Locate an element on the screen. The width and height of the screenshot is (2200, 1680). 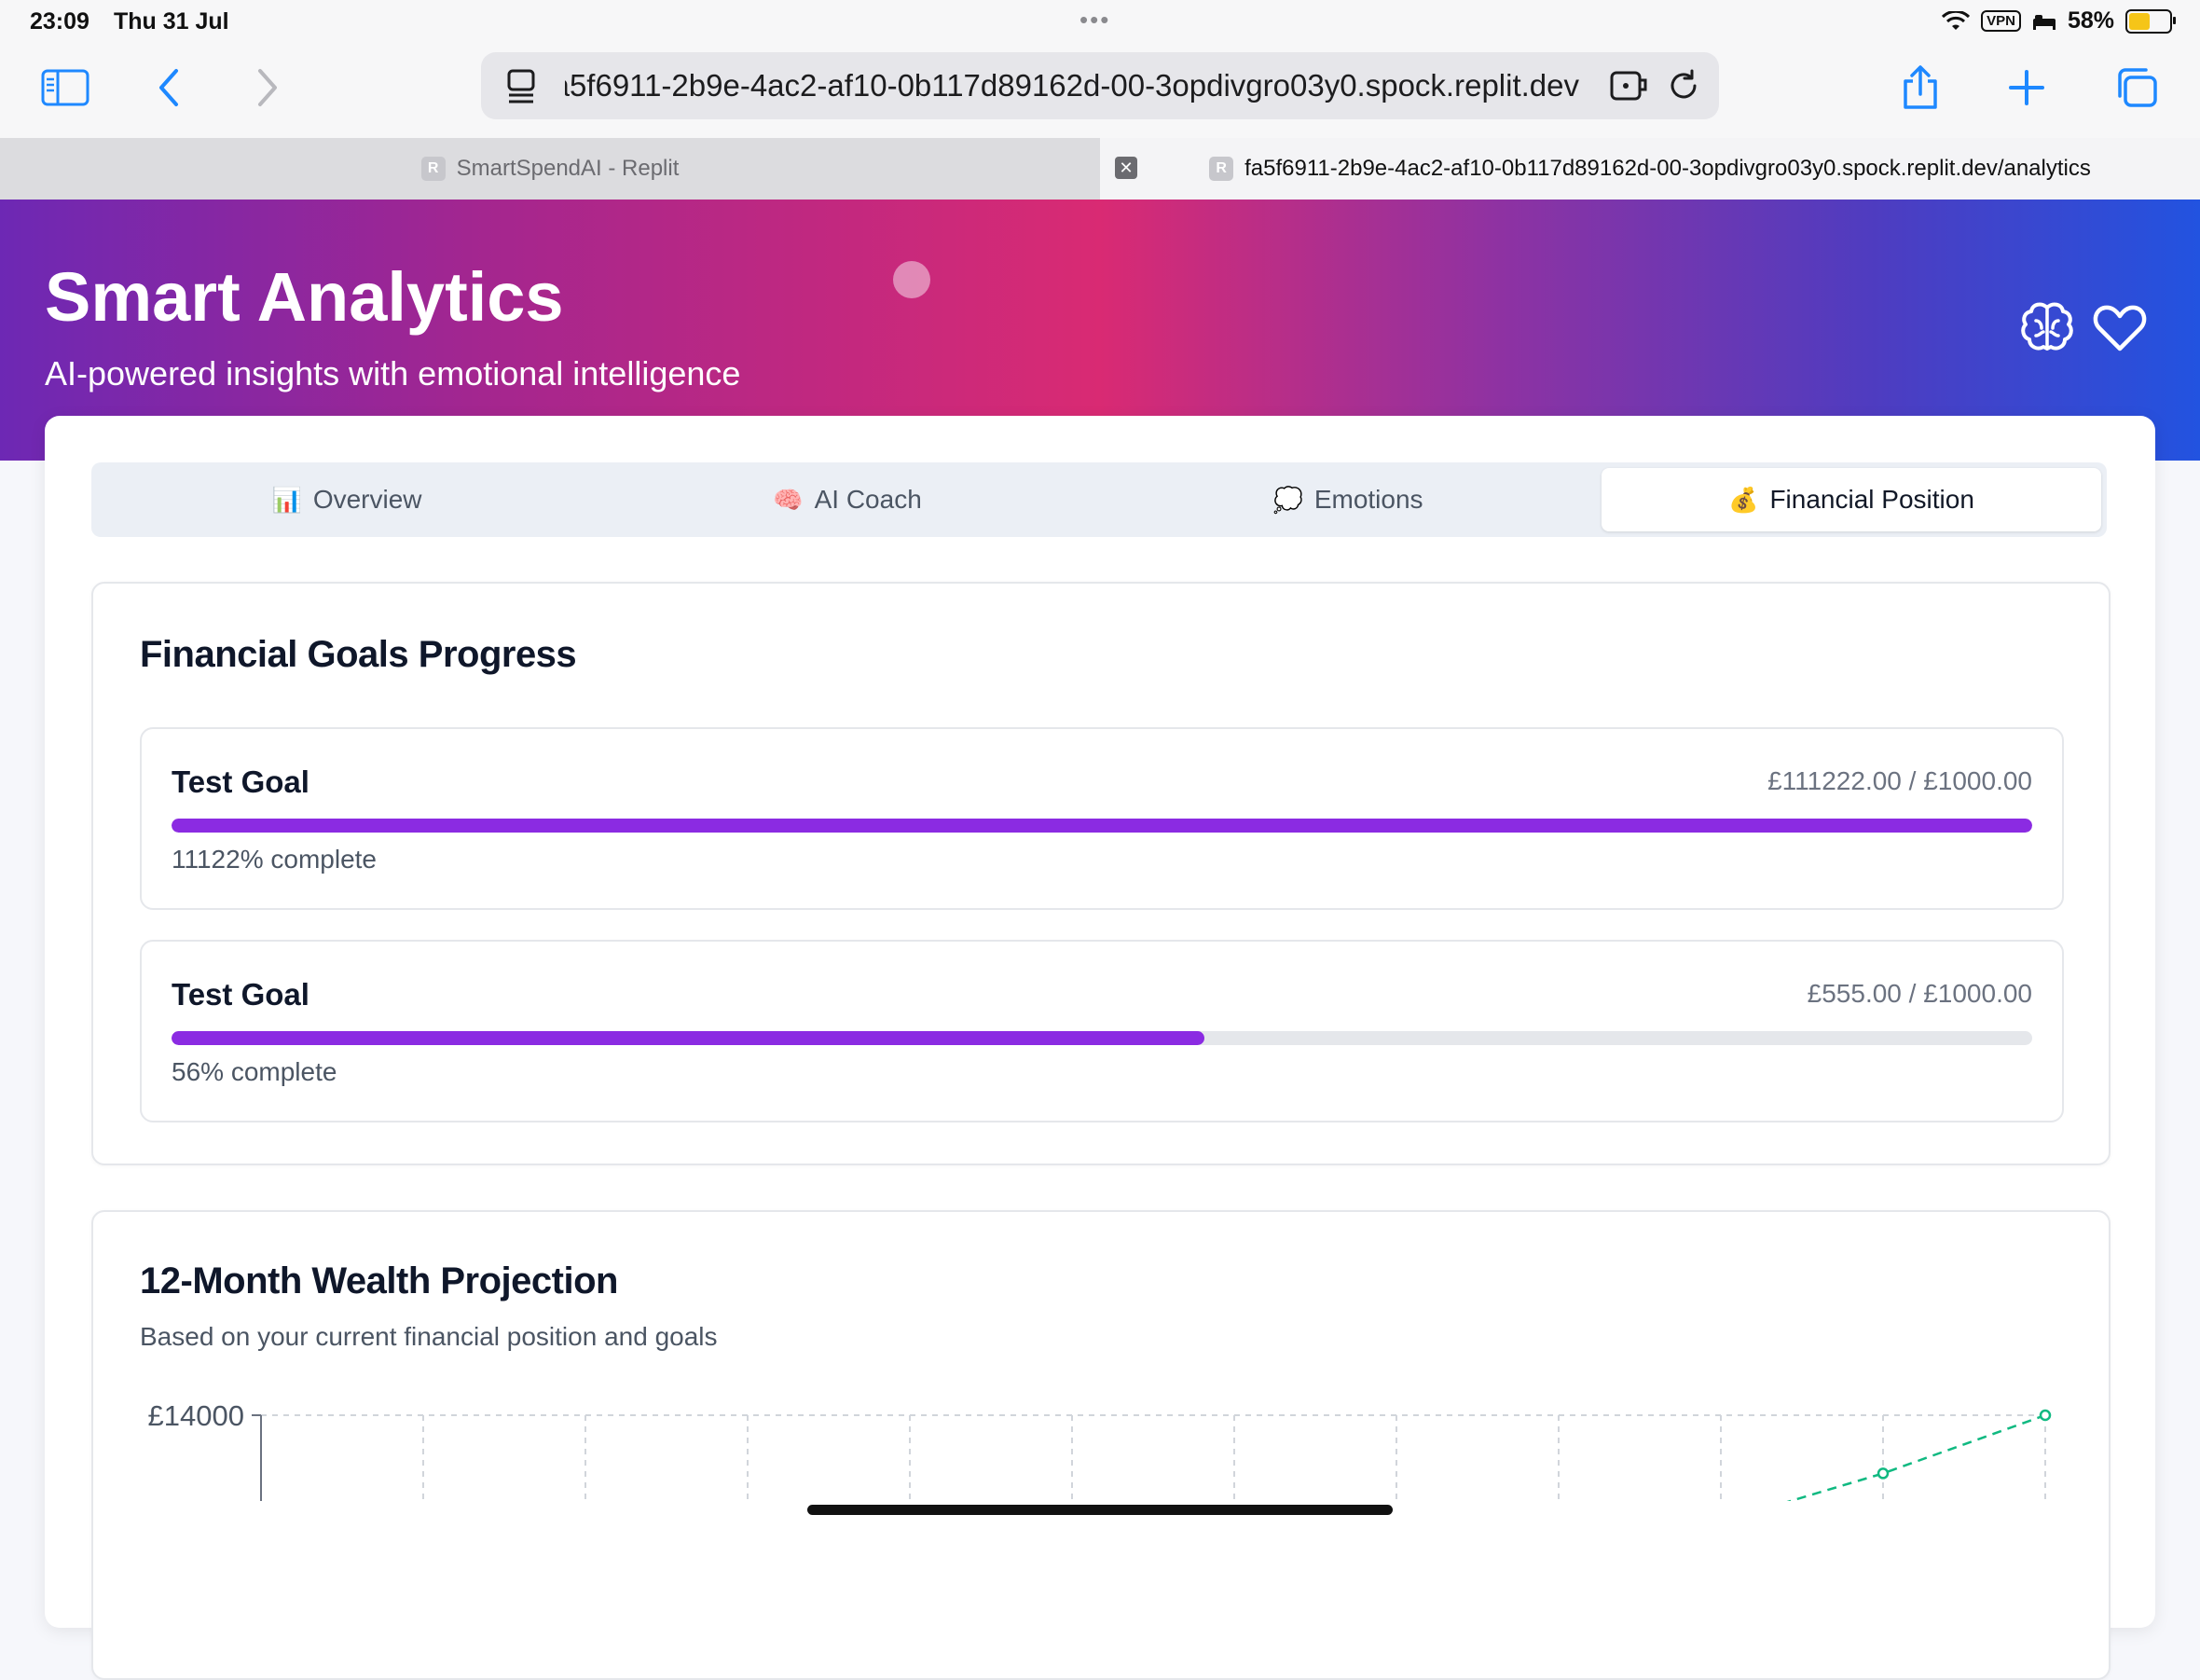
tab-ai-coach: 🧠 AI Coach is located at coordinates (847, 499).